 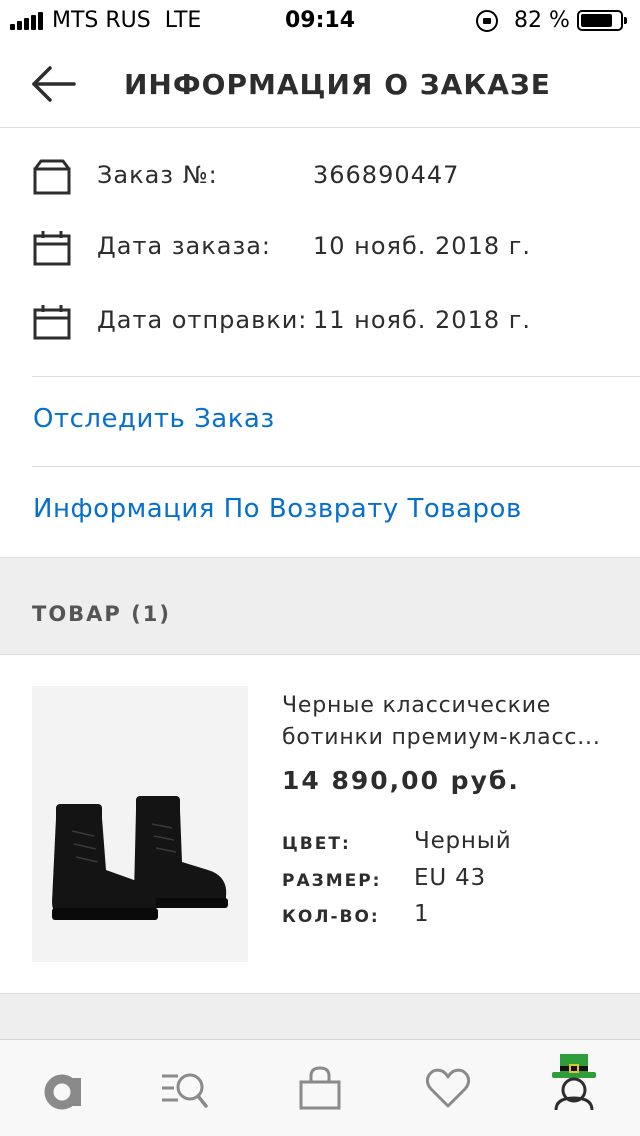 I want to click on product-price: 14 890,00 руб., so click(x=401, y=780).